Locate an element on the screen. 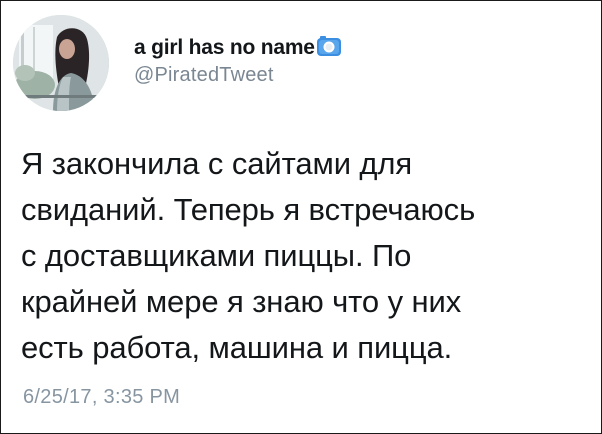 The width and height of the screenshot is (602, 434). tweet-line: Я закончила с сайтами для is located at coordinates (217, 163).